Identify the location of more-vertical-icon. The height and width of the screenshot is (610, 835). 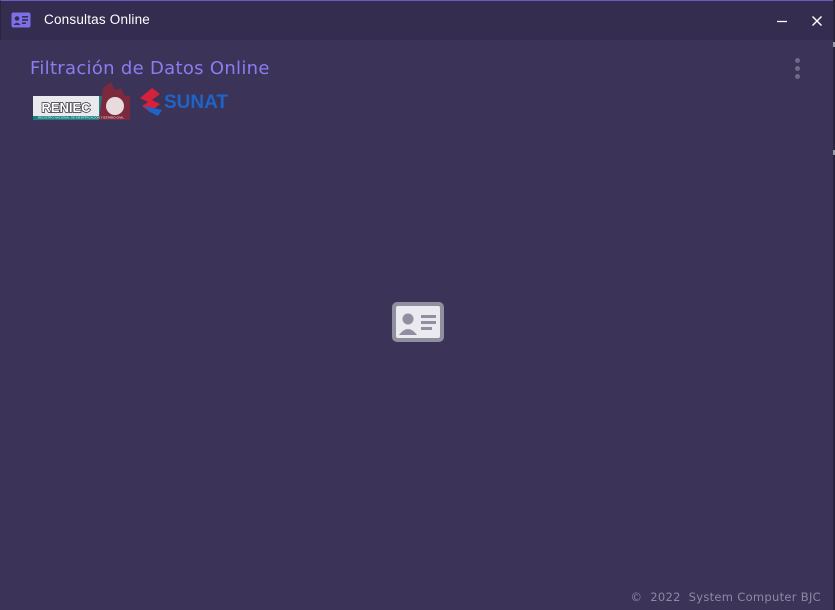
(797, 60).